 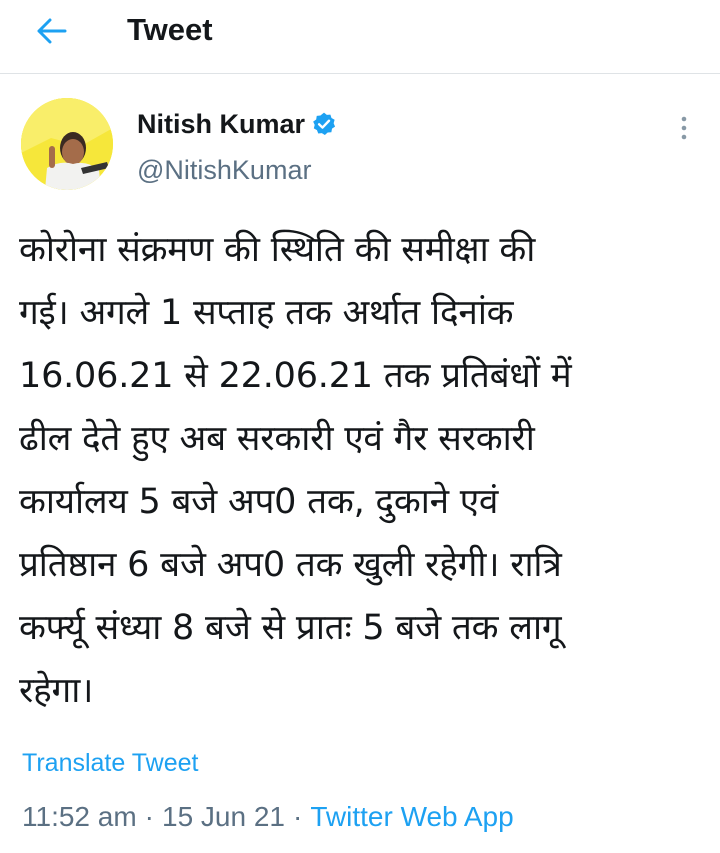 What do you see at coordinates (56, 691) in the screenshot?
I see `tweet-text-line: रहेगा।` at bounding box center [56, 691].